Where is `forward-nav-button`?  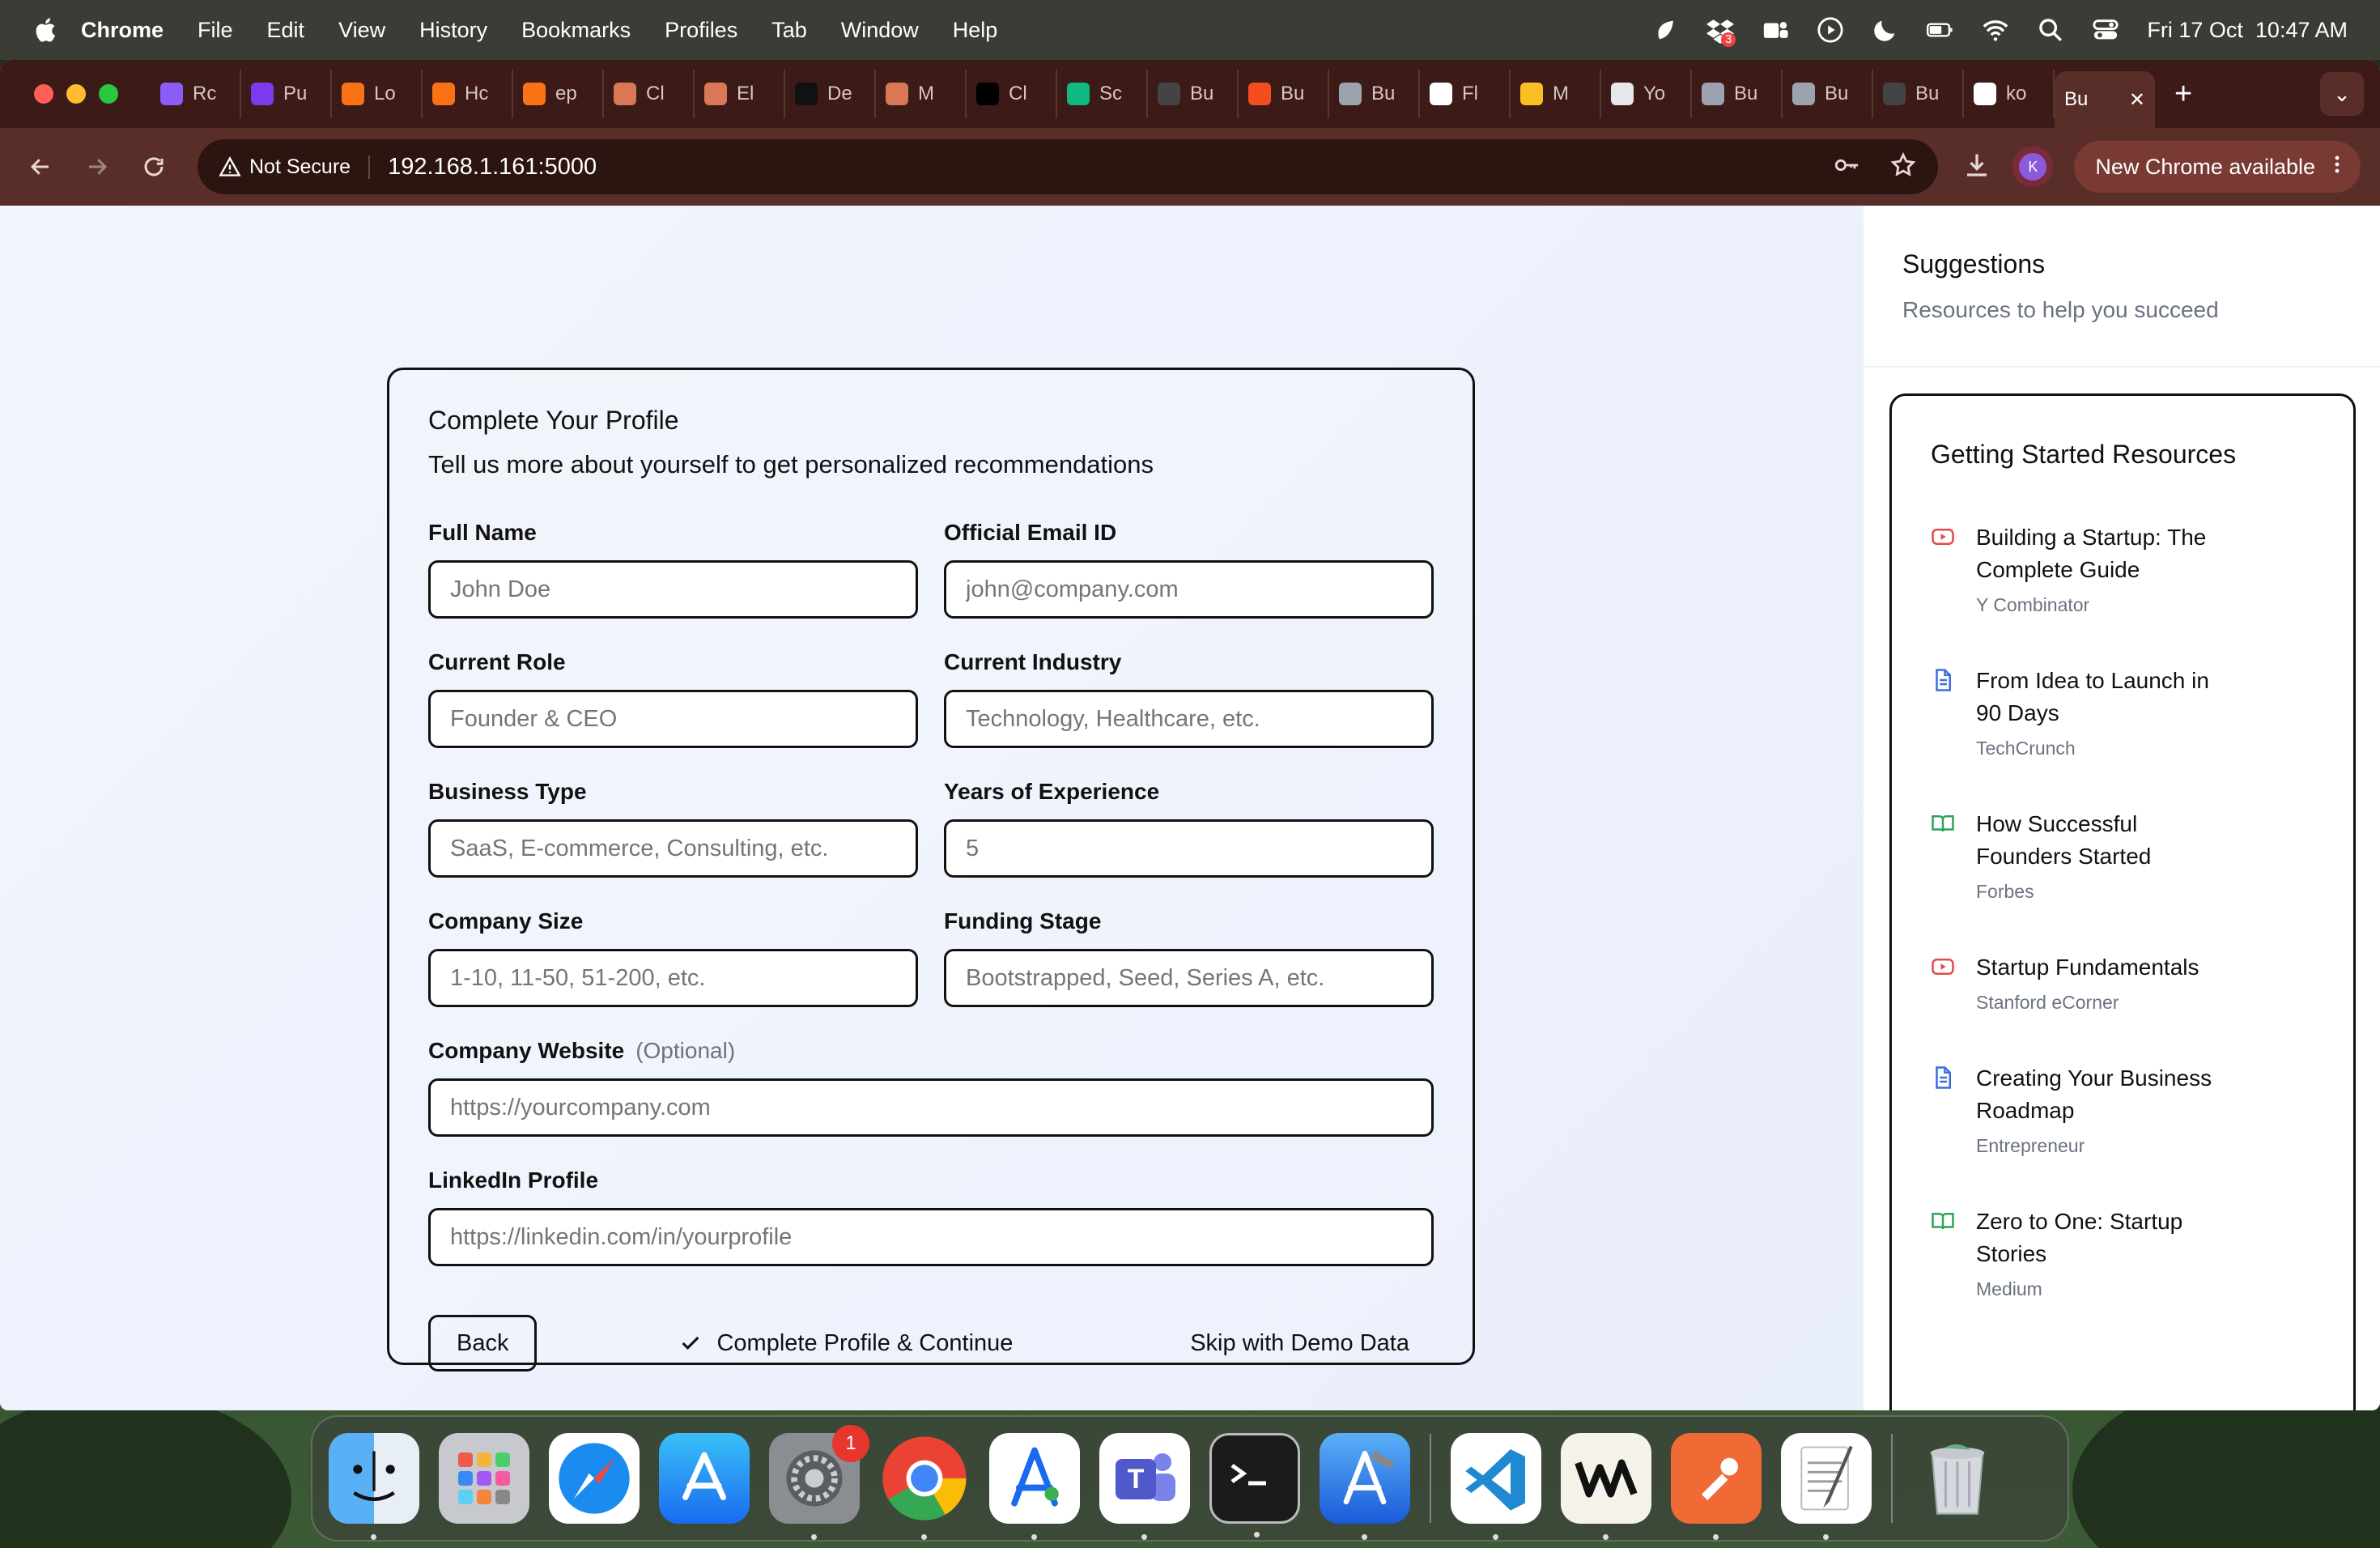 forward-nav-button is located at coordinates (97, 167).